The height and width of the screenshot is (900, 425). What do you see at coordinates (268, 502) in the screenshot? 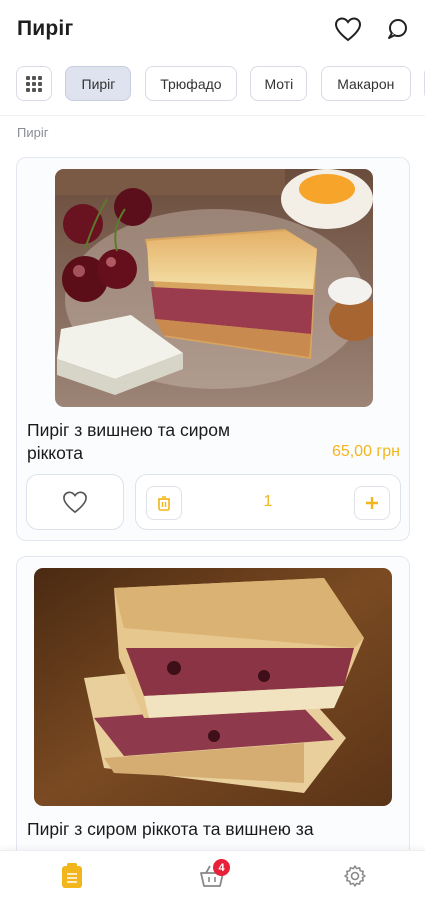
I see `quantity-stepper: 1` at bounding box center [268, 502].